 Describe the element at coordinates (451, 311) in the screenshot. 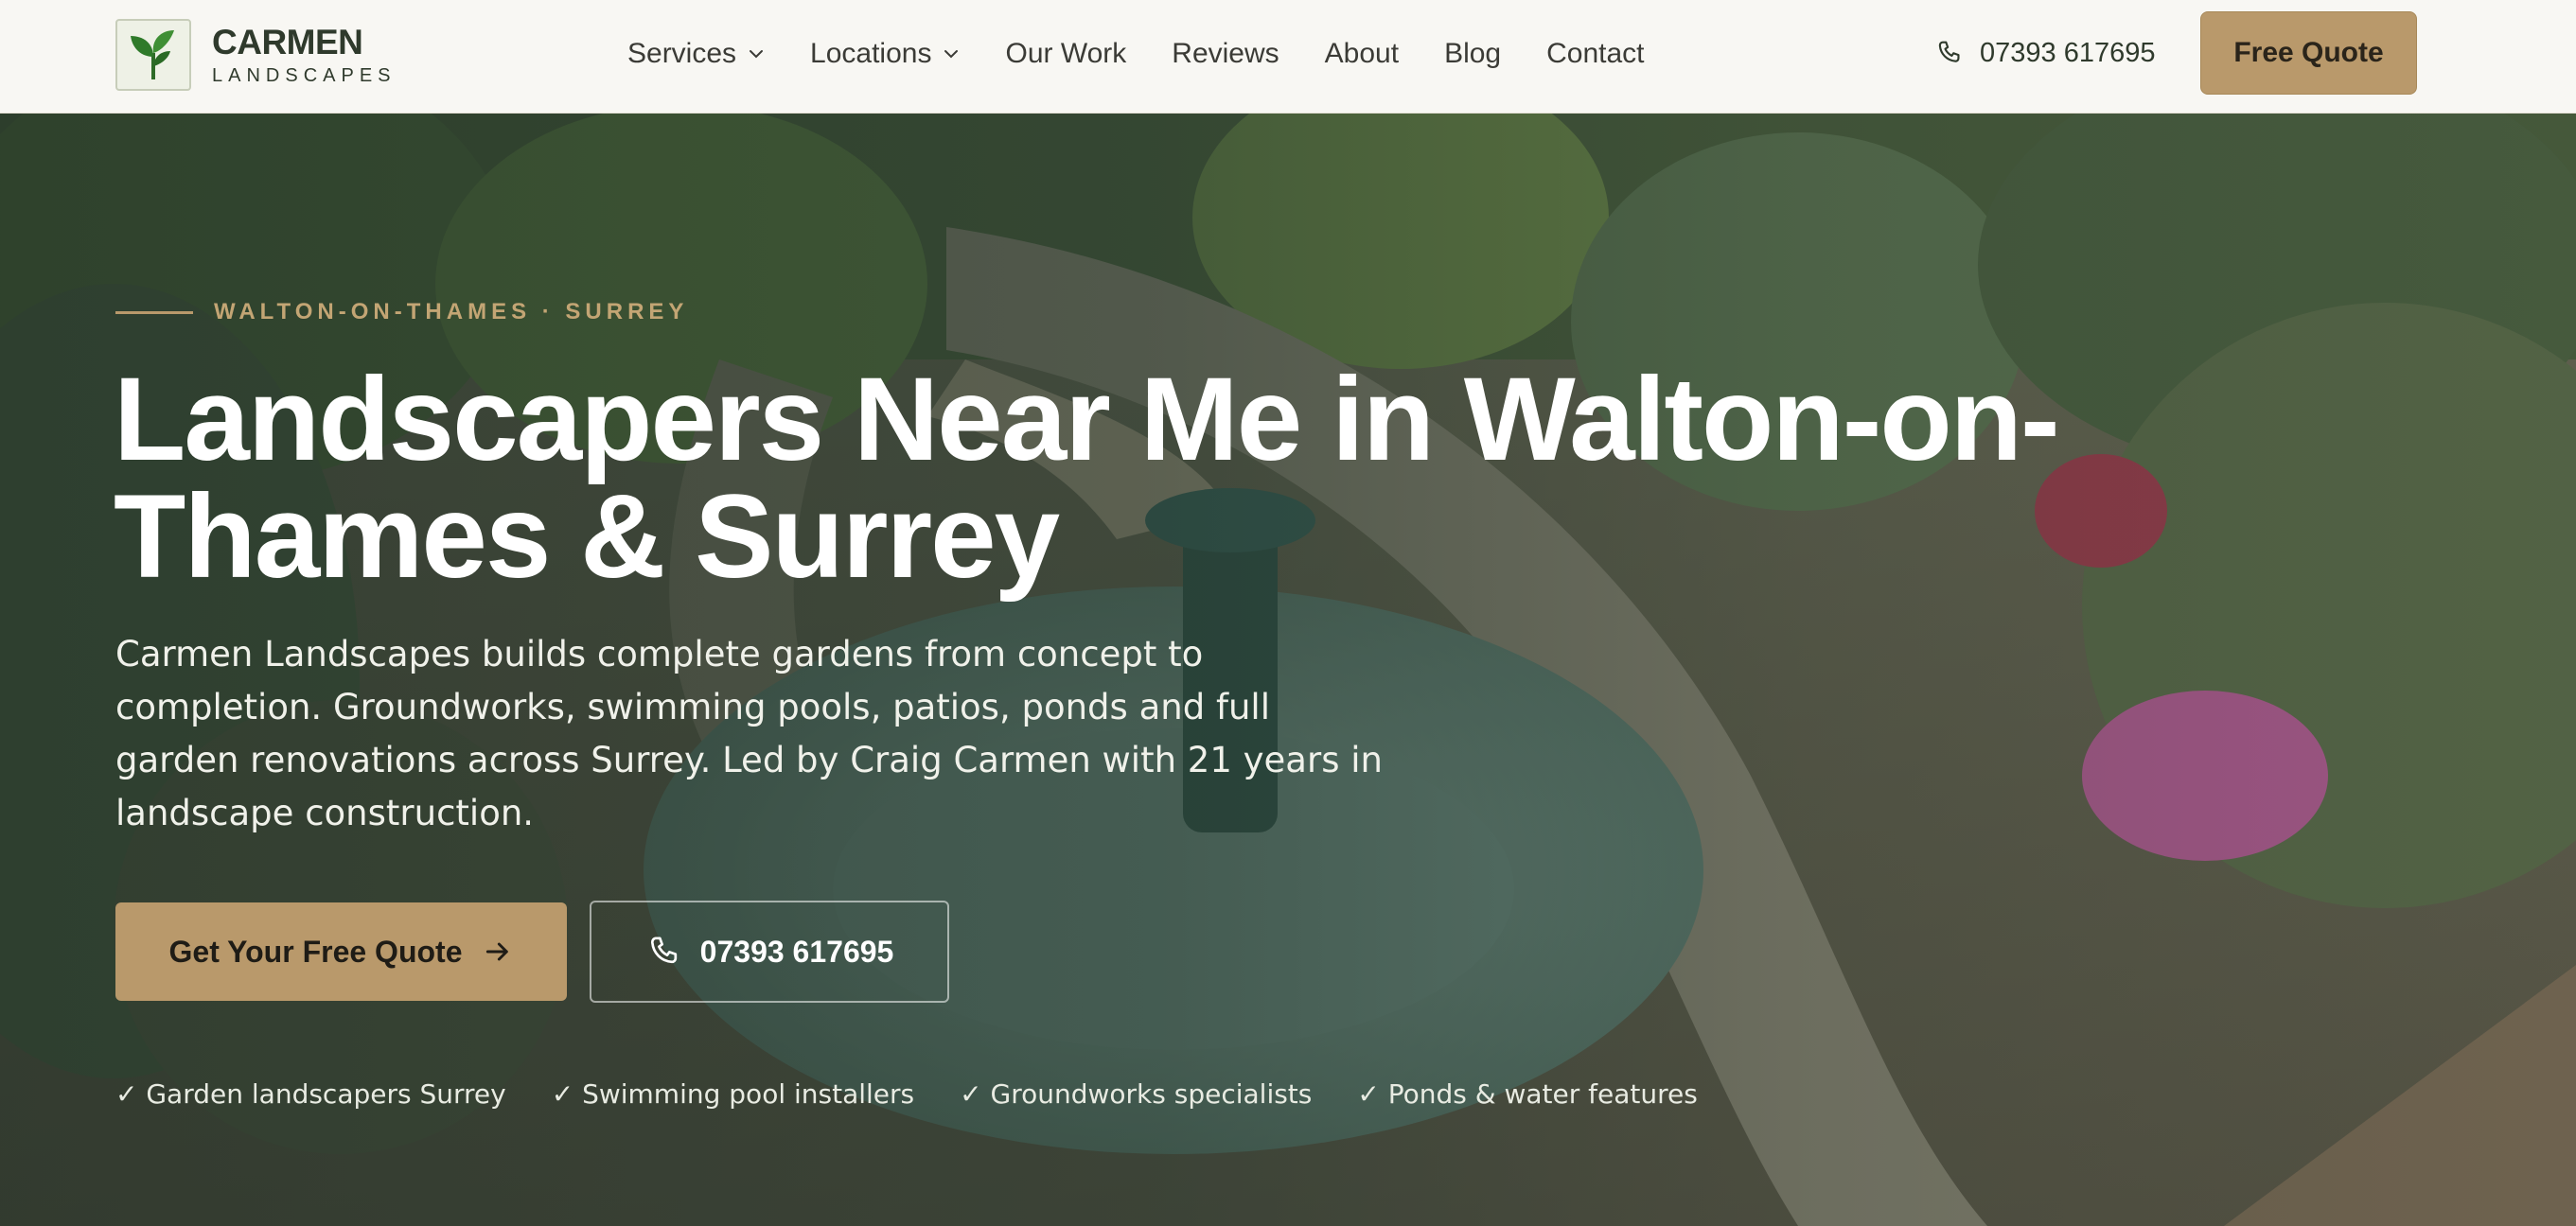

I see `hero-location-label: WALTON-ON-THAMES · SURREY` at that location.